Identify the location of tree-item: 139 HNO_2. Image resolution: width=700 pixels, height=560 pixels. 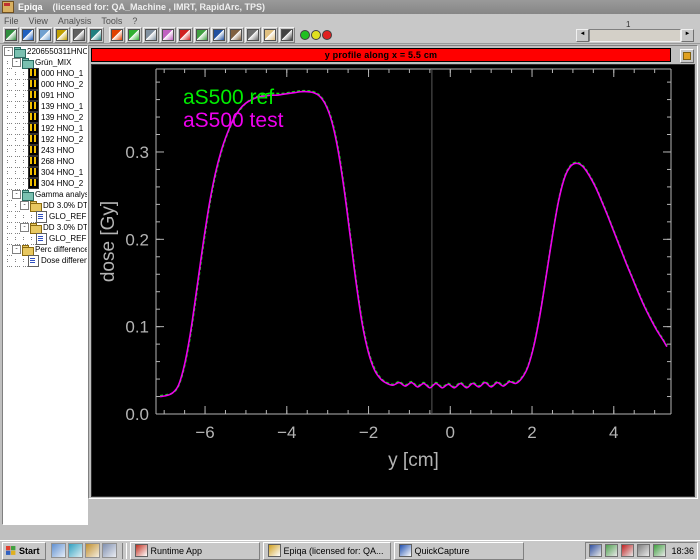
(45, 118).